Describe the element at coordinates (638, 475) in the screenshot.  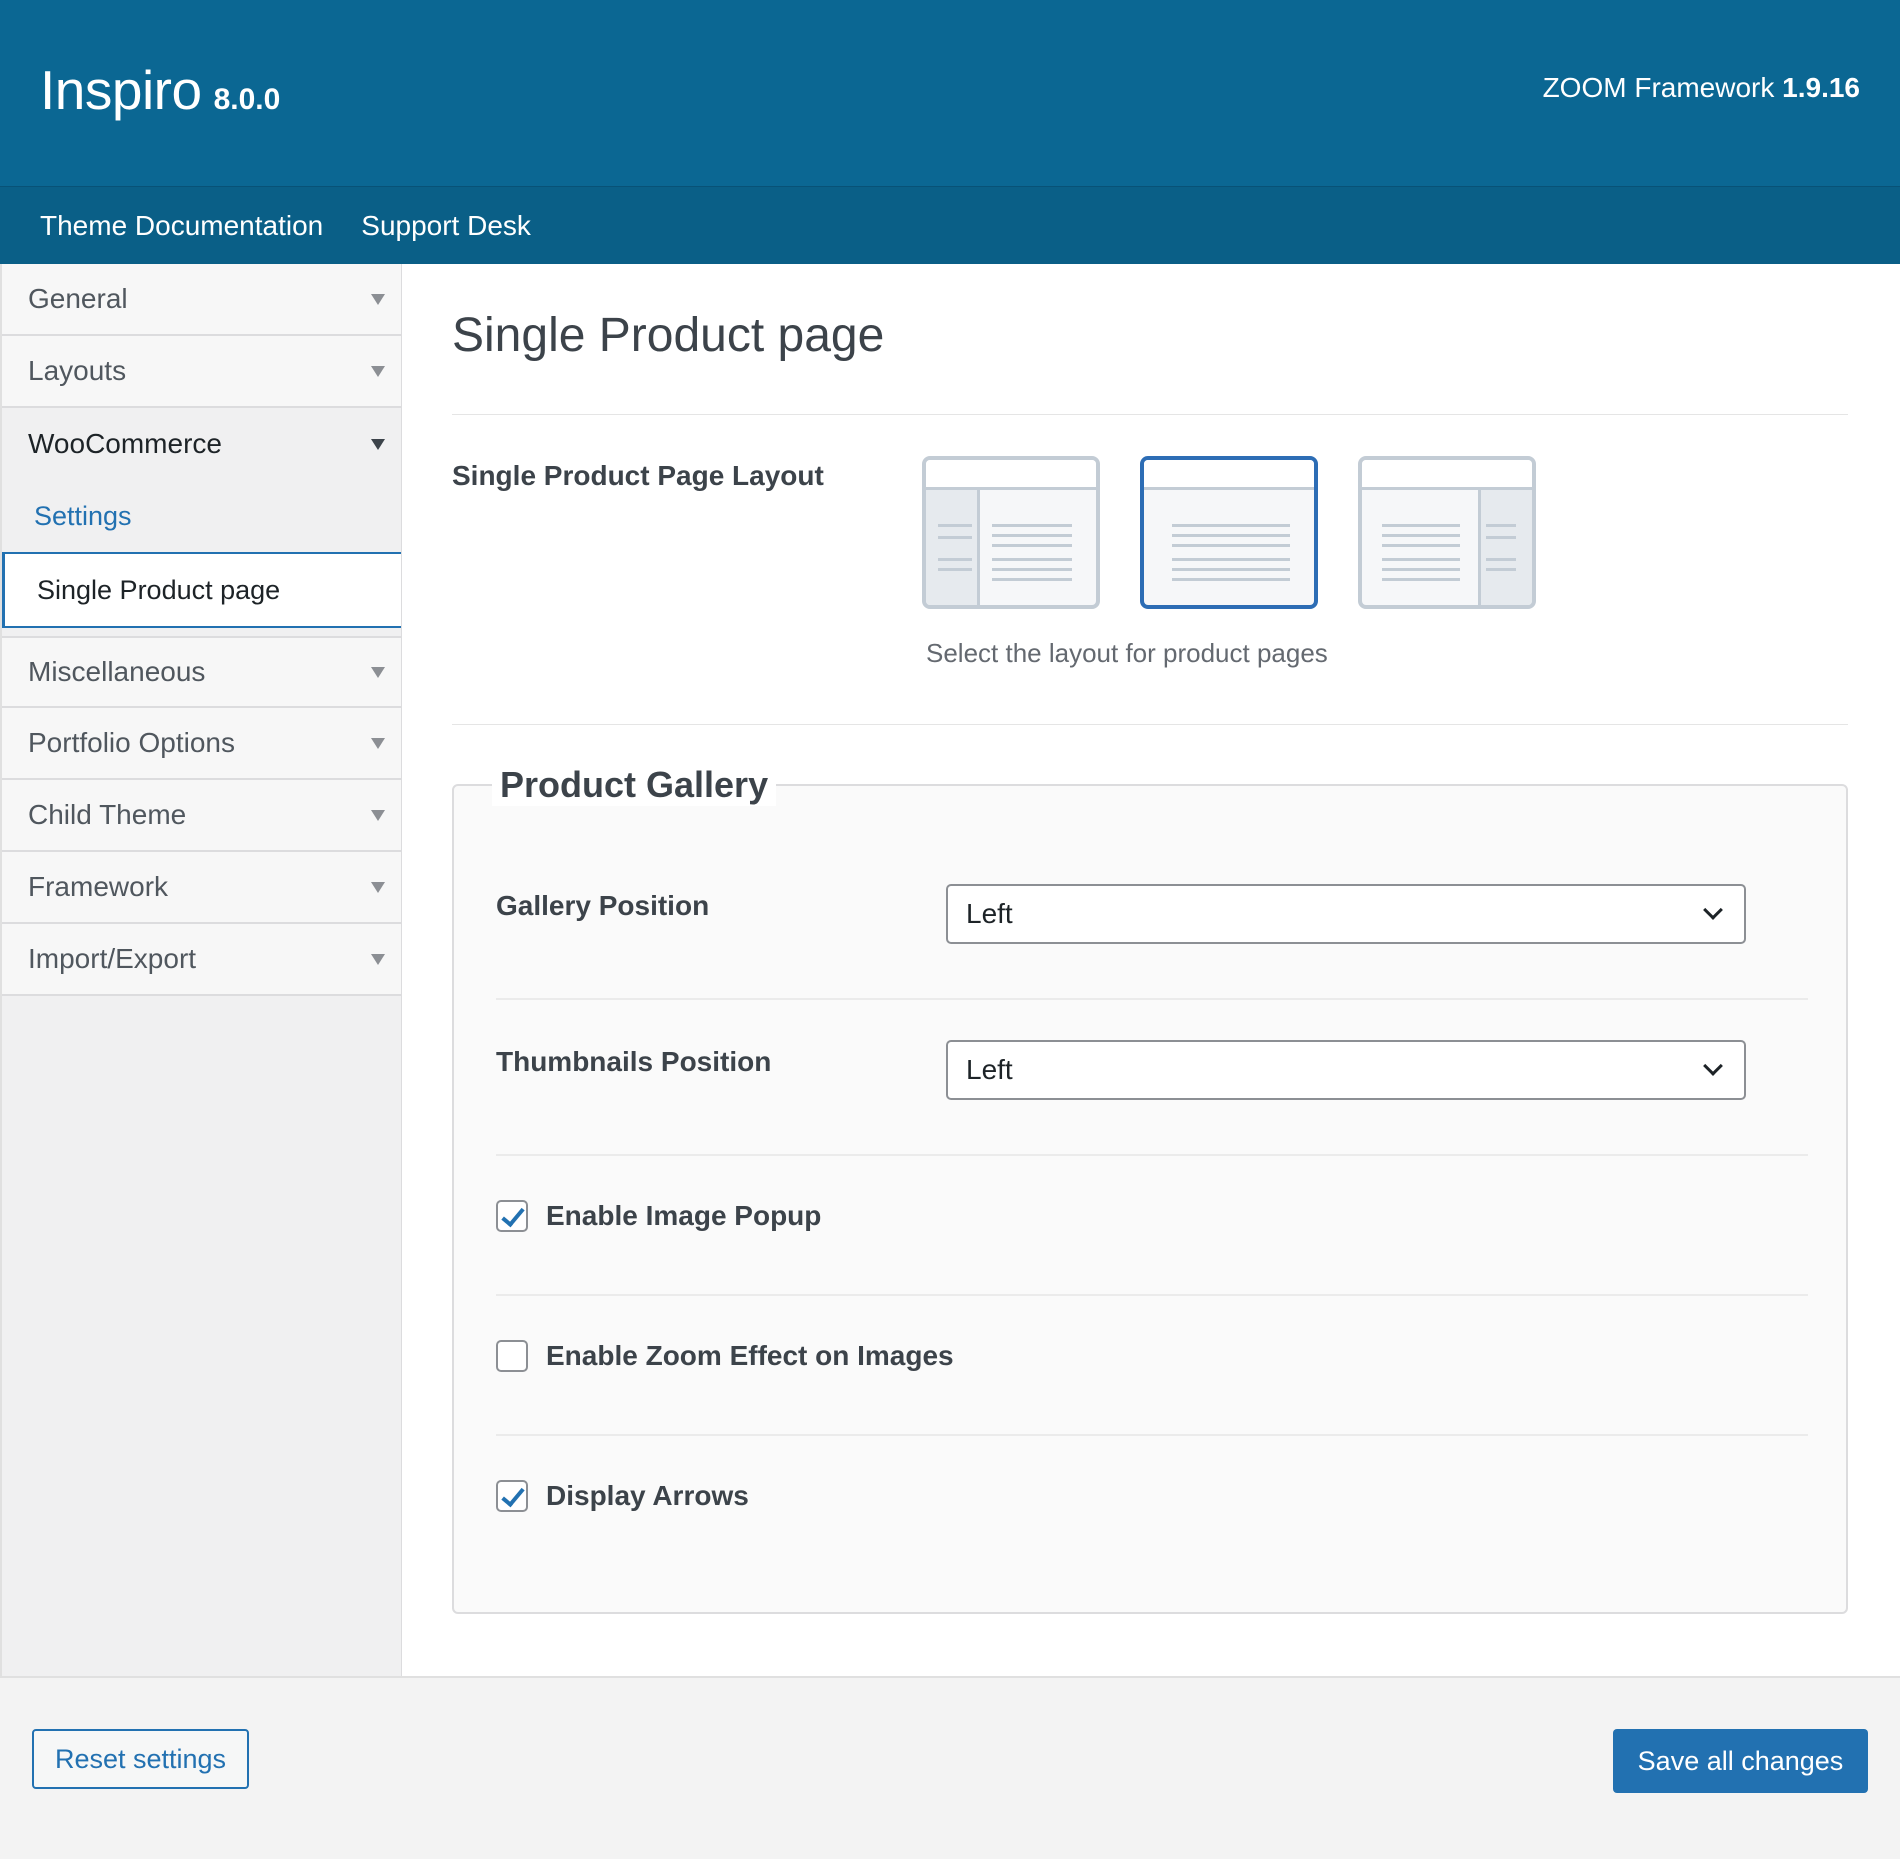
I see `layout-label: Single Product Page Layout` at that location.